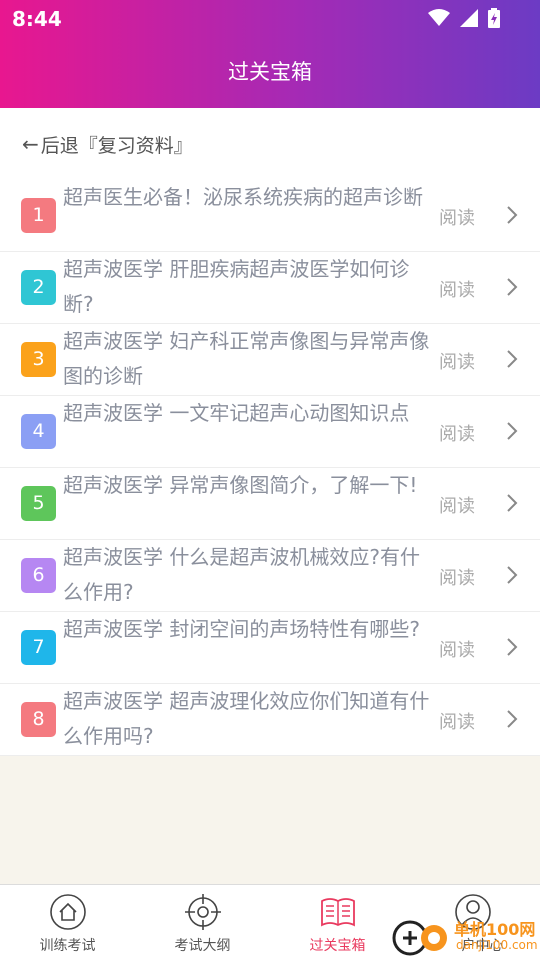 The width and height of the screenshot is (540, 961). What do you see at coordinates (203, 912) in the screenshot?
I see `target-icon` at bounding box center [203, 912].